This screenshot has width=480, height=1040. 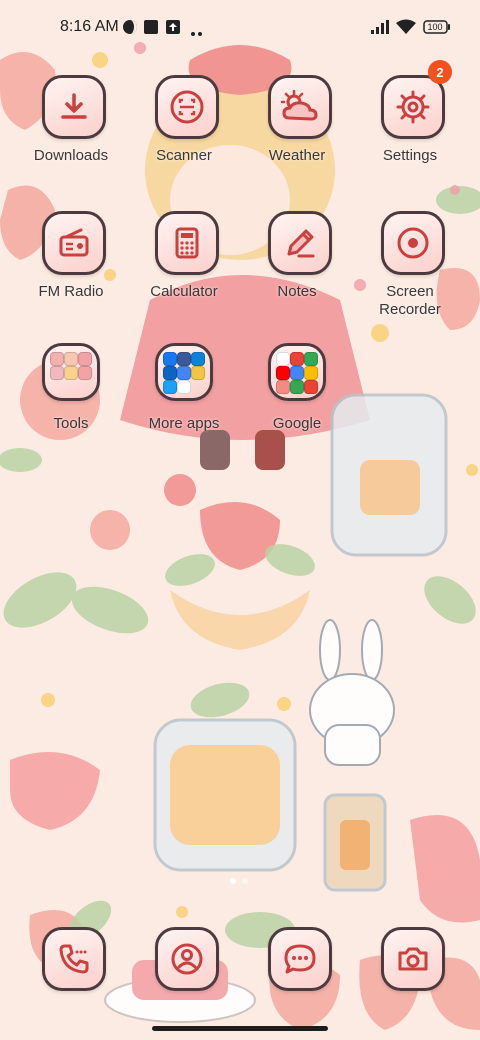 I want to click on phone-icon, so click(x=74, y=959).